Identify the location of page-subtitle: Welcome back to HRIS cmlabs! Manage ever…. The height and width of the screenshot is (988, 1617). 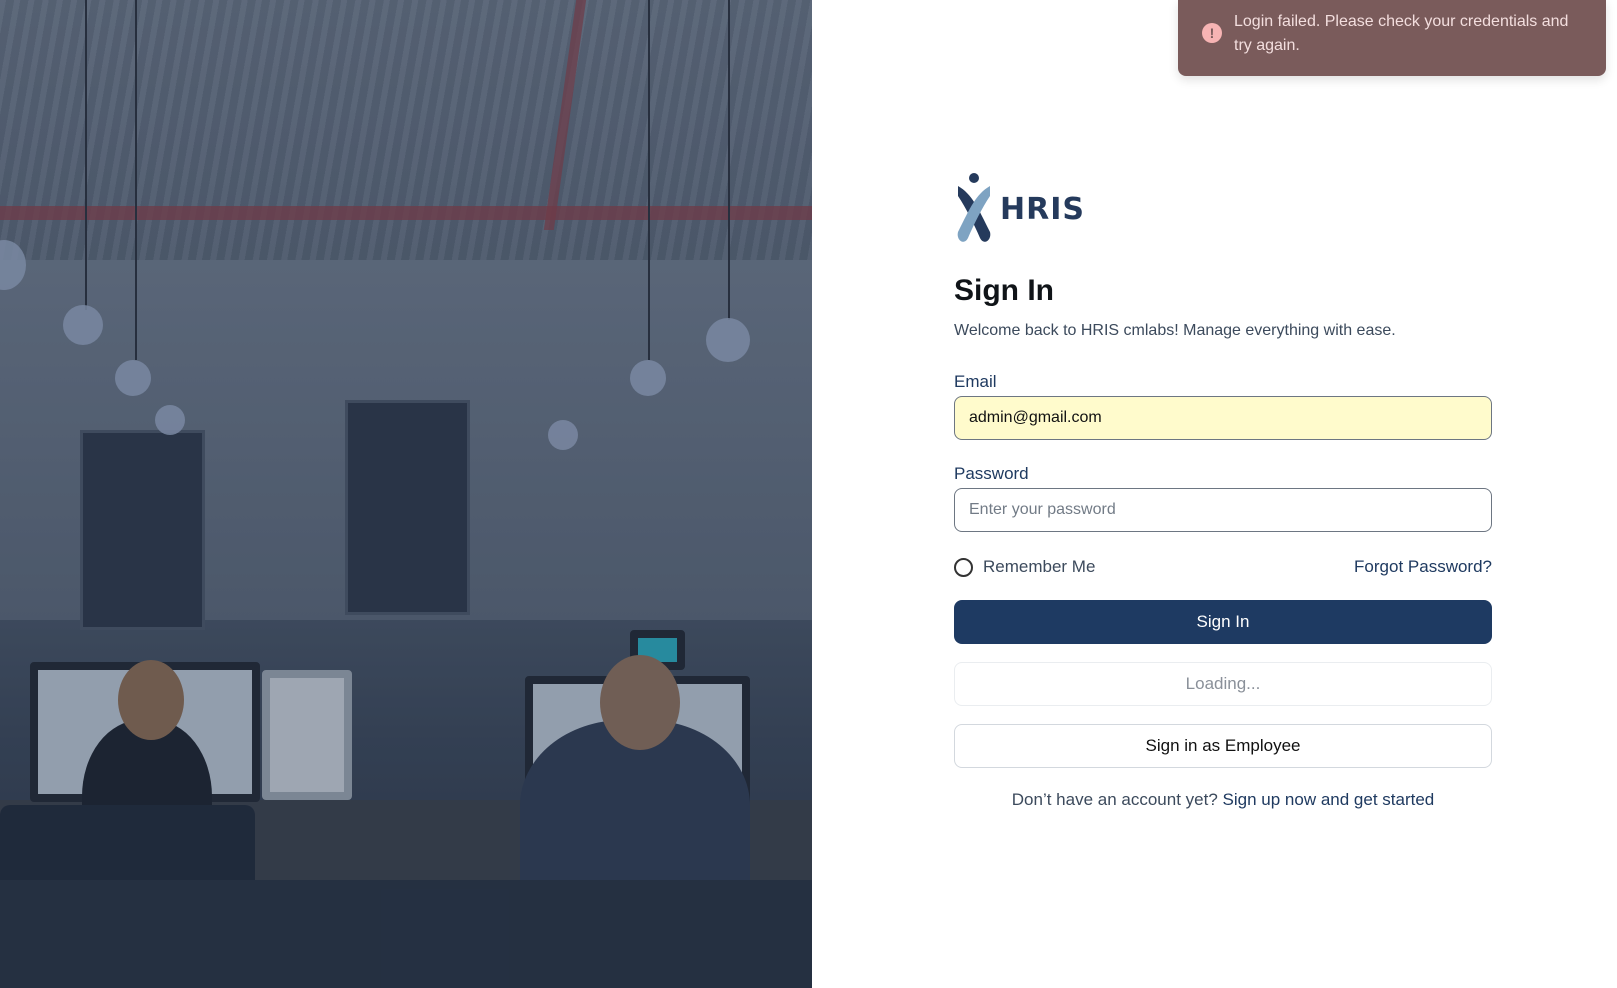
(1175, 330).